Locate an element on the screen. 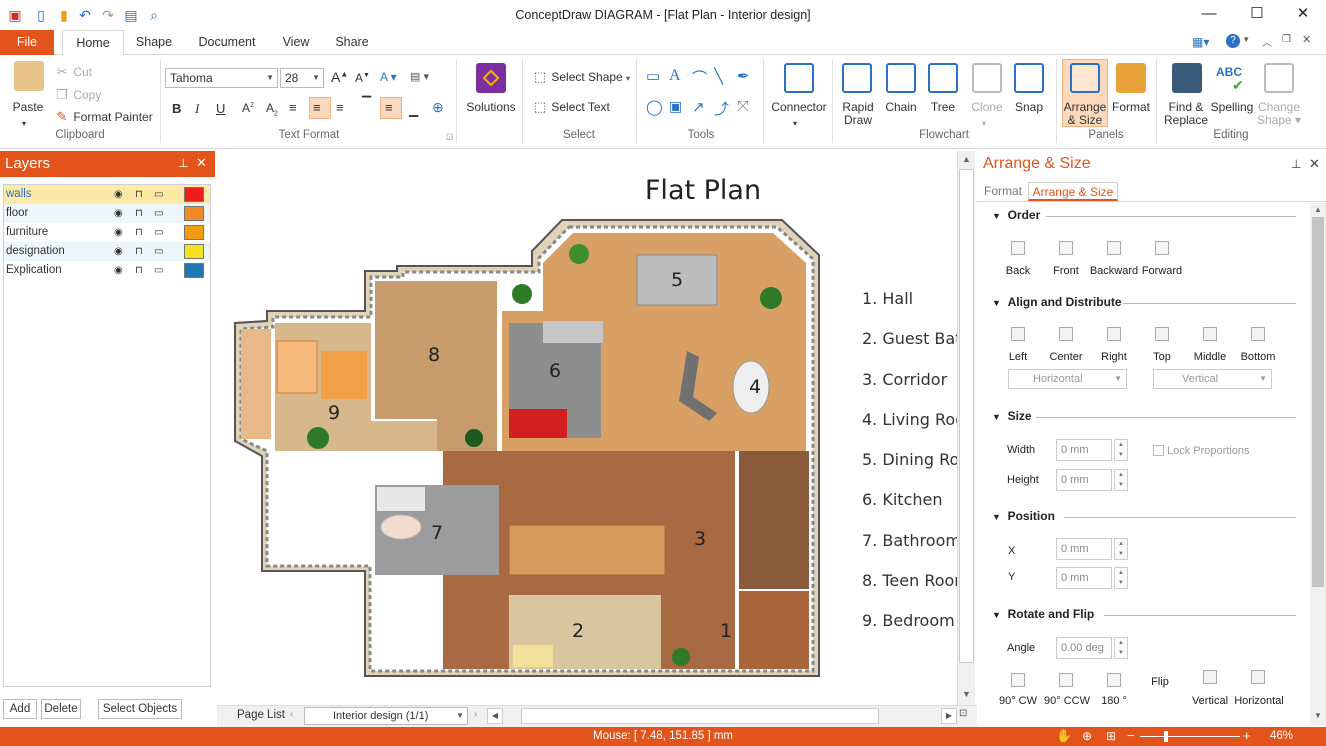 This screenshot has width=1326, height=746. align-middle-button: Middle is located at coordinates (1210, 357).